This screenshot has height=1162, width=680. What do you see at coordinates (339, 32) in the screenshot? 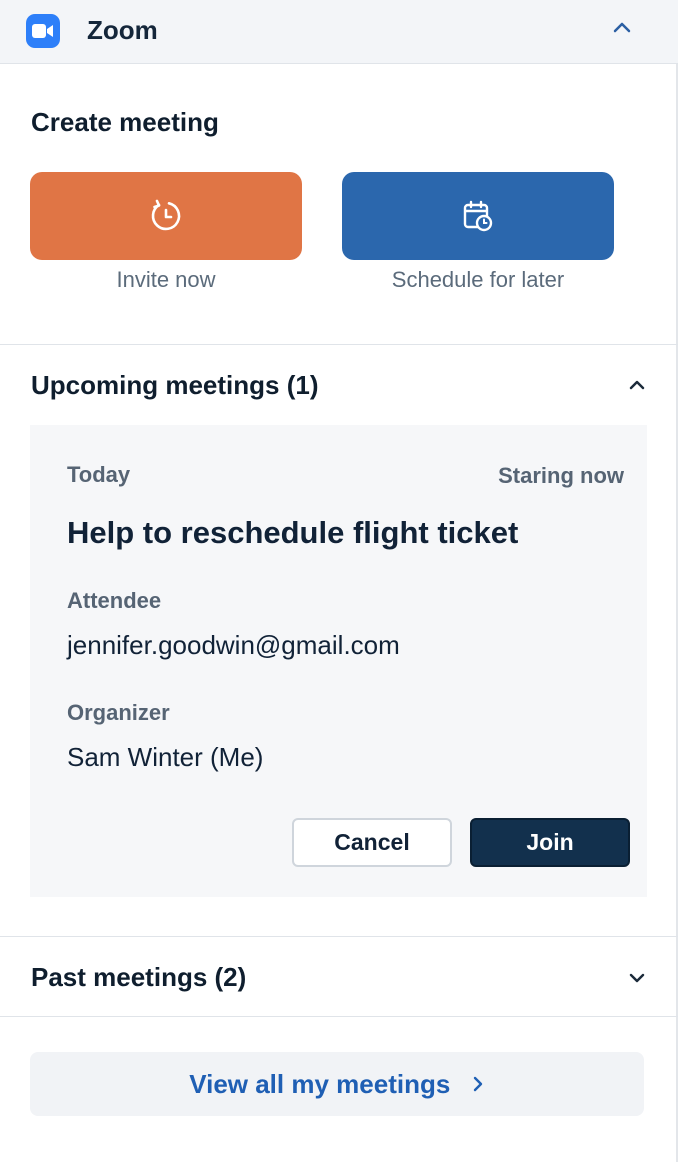
I see `panel-header: Zoom` at bounding box center [339, 32].